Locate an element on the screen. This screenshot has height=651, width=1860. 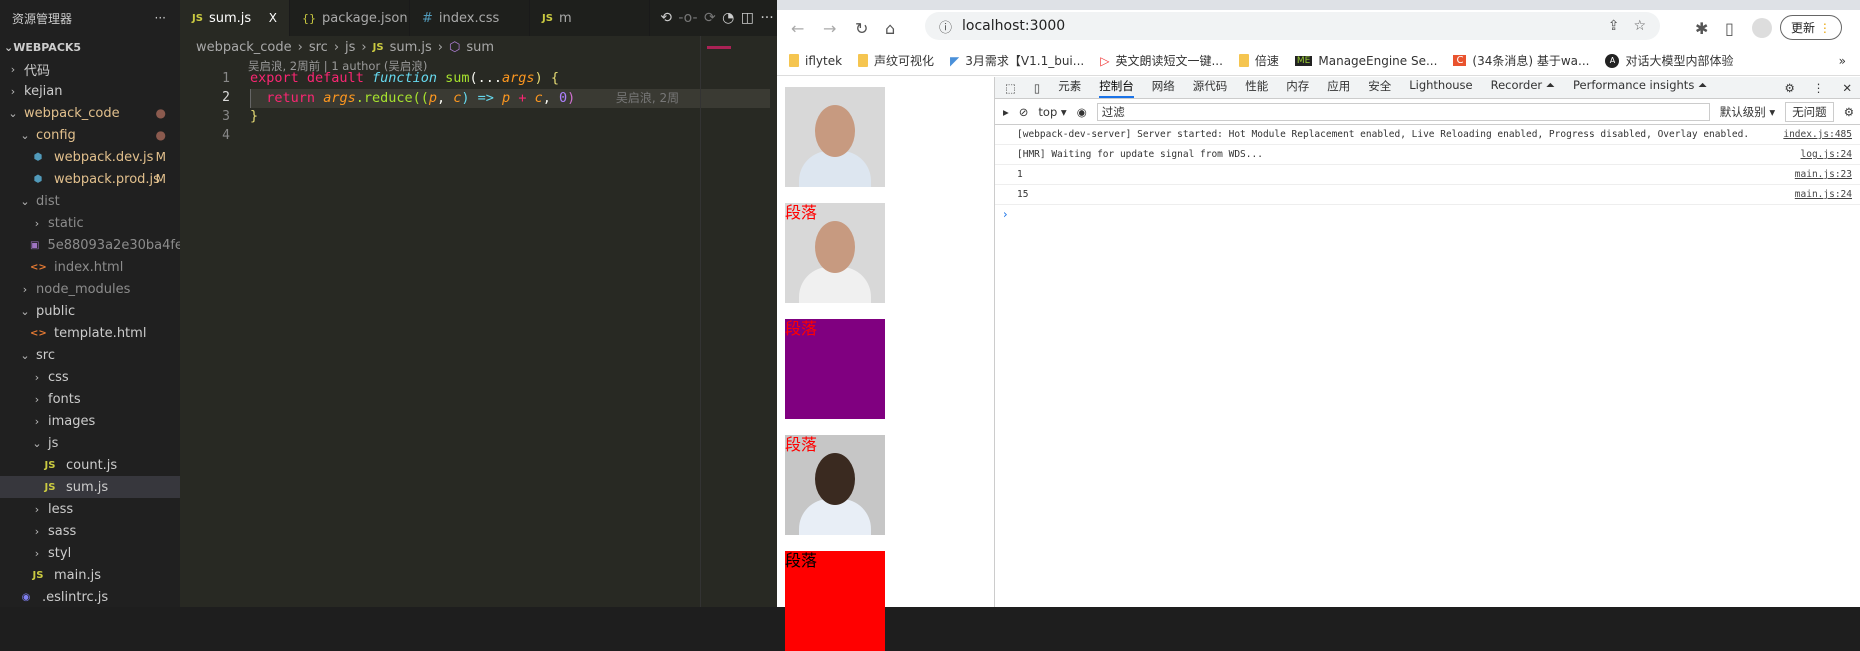
log-level-select: 默认级别 ▾ is located at coordinates (1747, 112).